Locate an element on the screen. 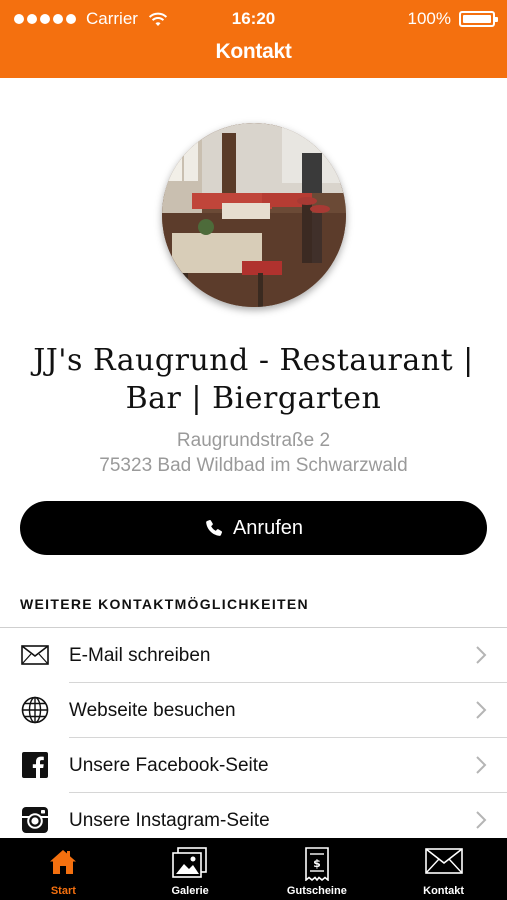  call-button: Anrufen is located at coordinates (253, 528).